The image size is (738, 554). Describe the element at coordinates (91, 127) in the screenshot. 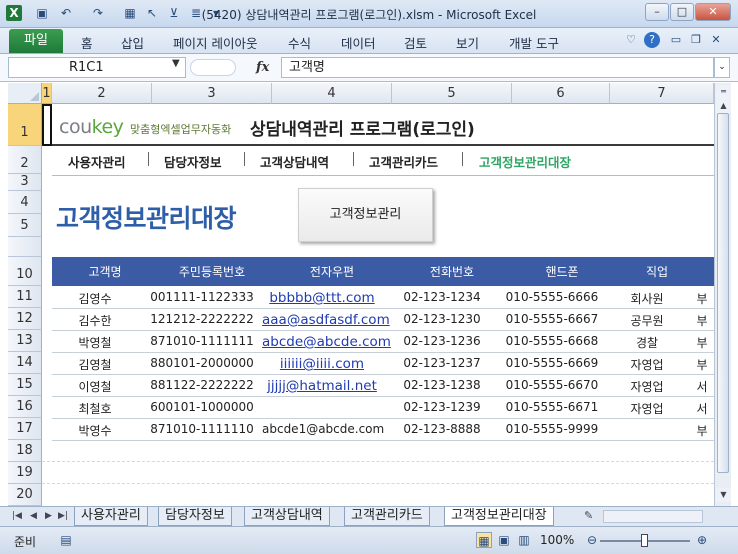

I see `coukey-logo: coukey` at that location.